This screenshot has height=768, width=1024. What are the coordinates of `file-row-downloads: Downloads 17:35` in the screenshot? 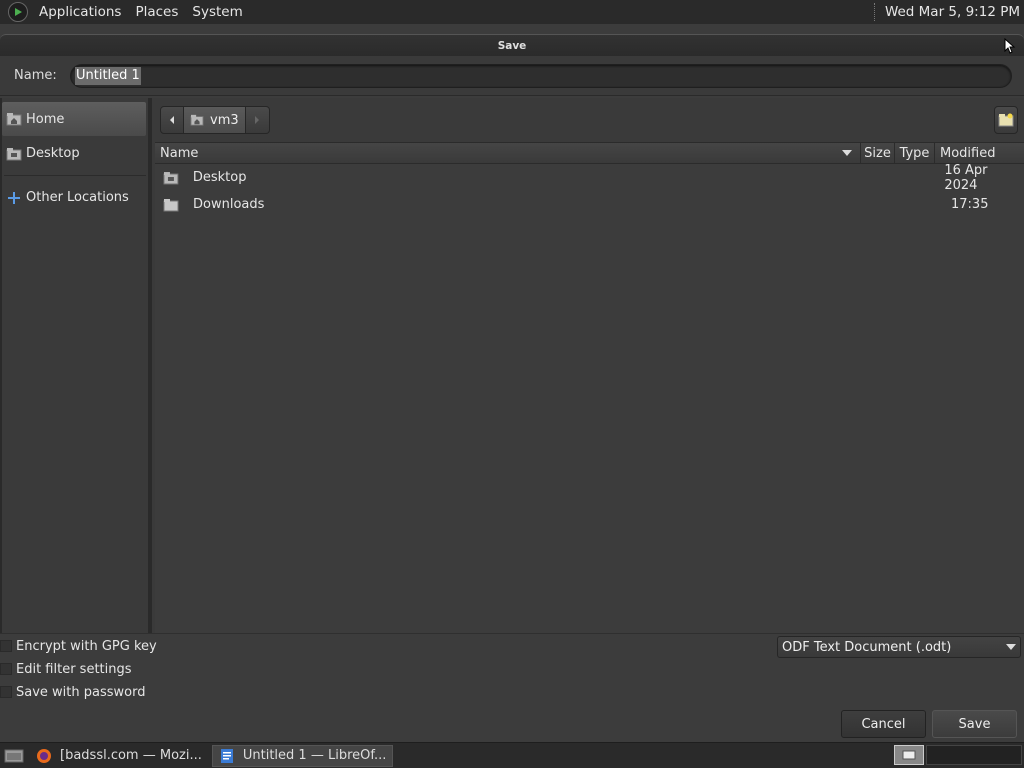 It's located at (589, 204).